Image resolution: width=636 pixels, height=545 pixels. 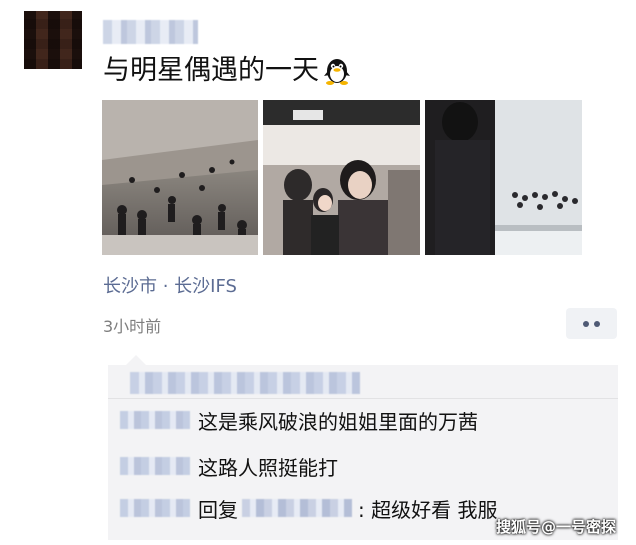 I want to click on comment-item: 这路人照挺能打, so click(x=229, y=466).